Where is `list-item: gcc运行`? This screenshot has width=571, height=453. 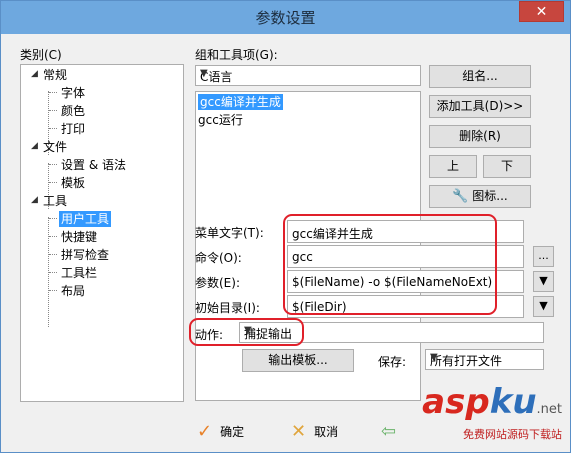
list-item: gcc运行 is located at coordinates (220, 120).